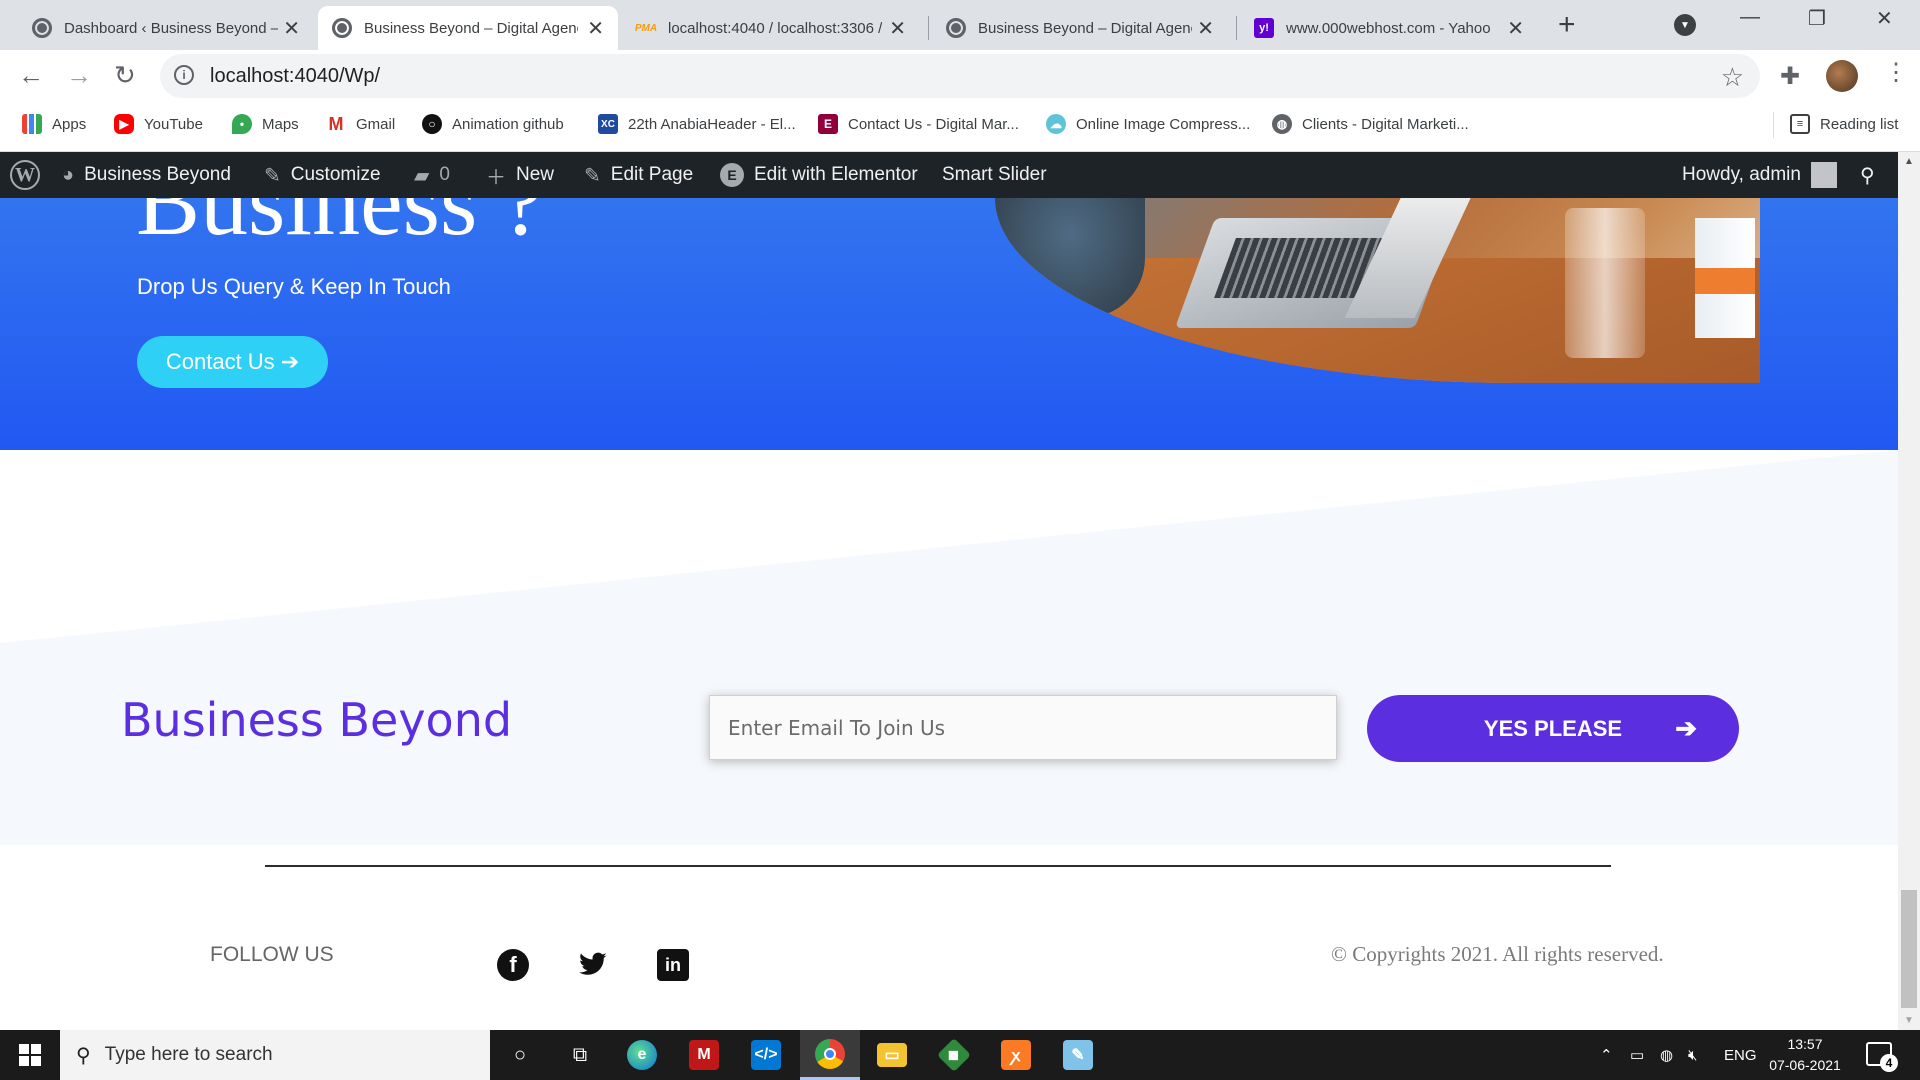 This screenshot has width=1920, height=1080. Describe the element at coordinates (994, 175) in the screenshot. I see `adminbar-smart-slider: Smart Slider` at that location.